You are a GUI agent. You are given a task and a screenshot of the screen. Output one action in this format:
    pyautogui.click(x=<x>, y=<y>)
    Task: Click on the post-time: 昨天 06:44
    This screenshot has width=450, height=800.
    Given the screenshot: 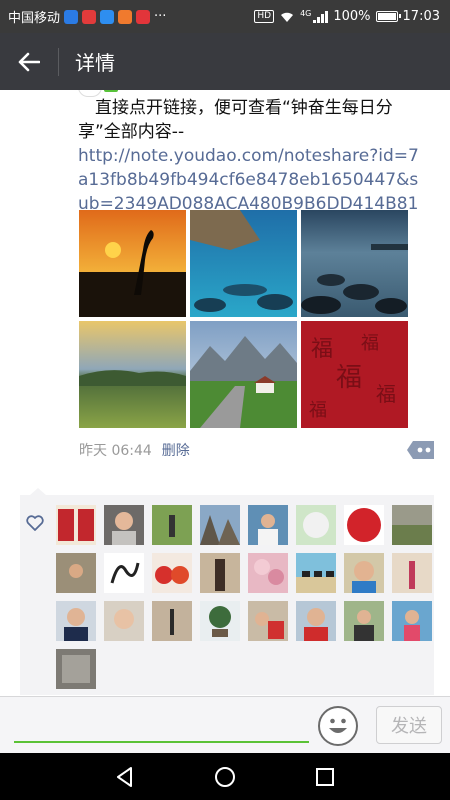 What is the action you would take?
    pyautogui.click(x=115, y=451)
    